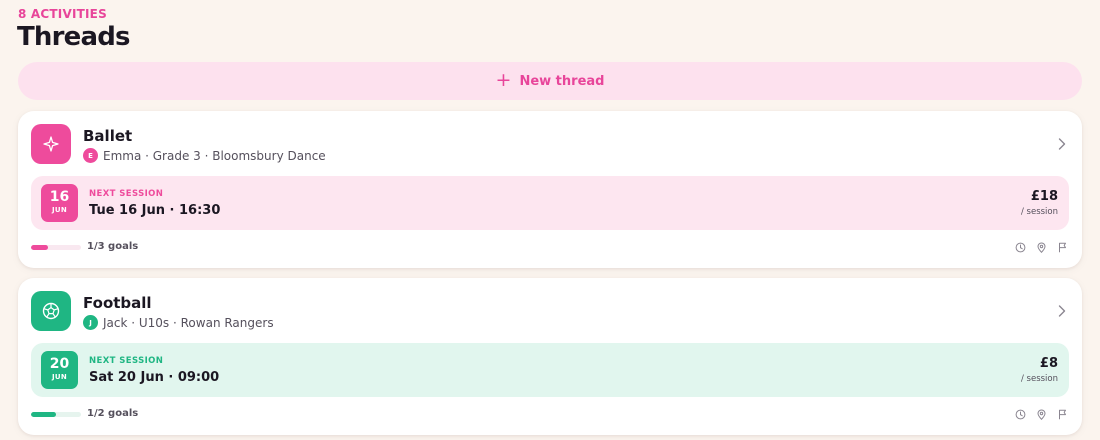 The width and height of the screenshot is (1100, 440). What do you see at coordinates (154, 377) in the screenshot?
I see `next-session-time: Sat 20 Jun · 09:00` at bounding box center [154, 377].